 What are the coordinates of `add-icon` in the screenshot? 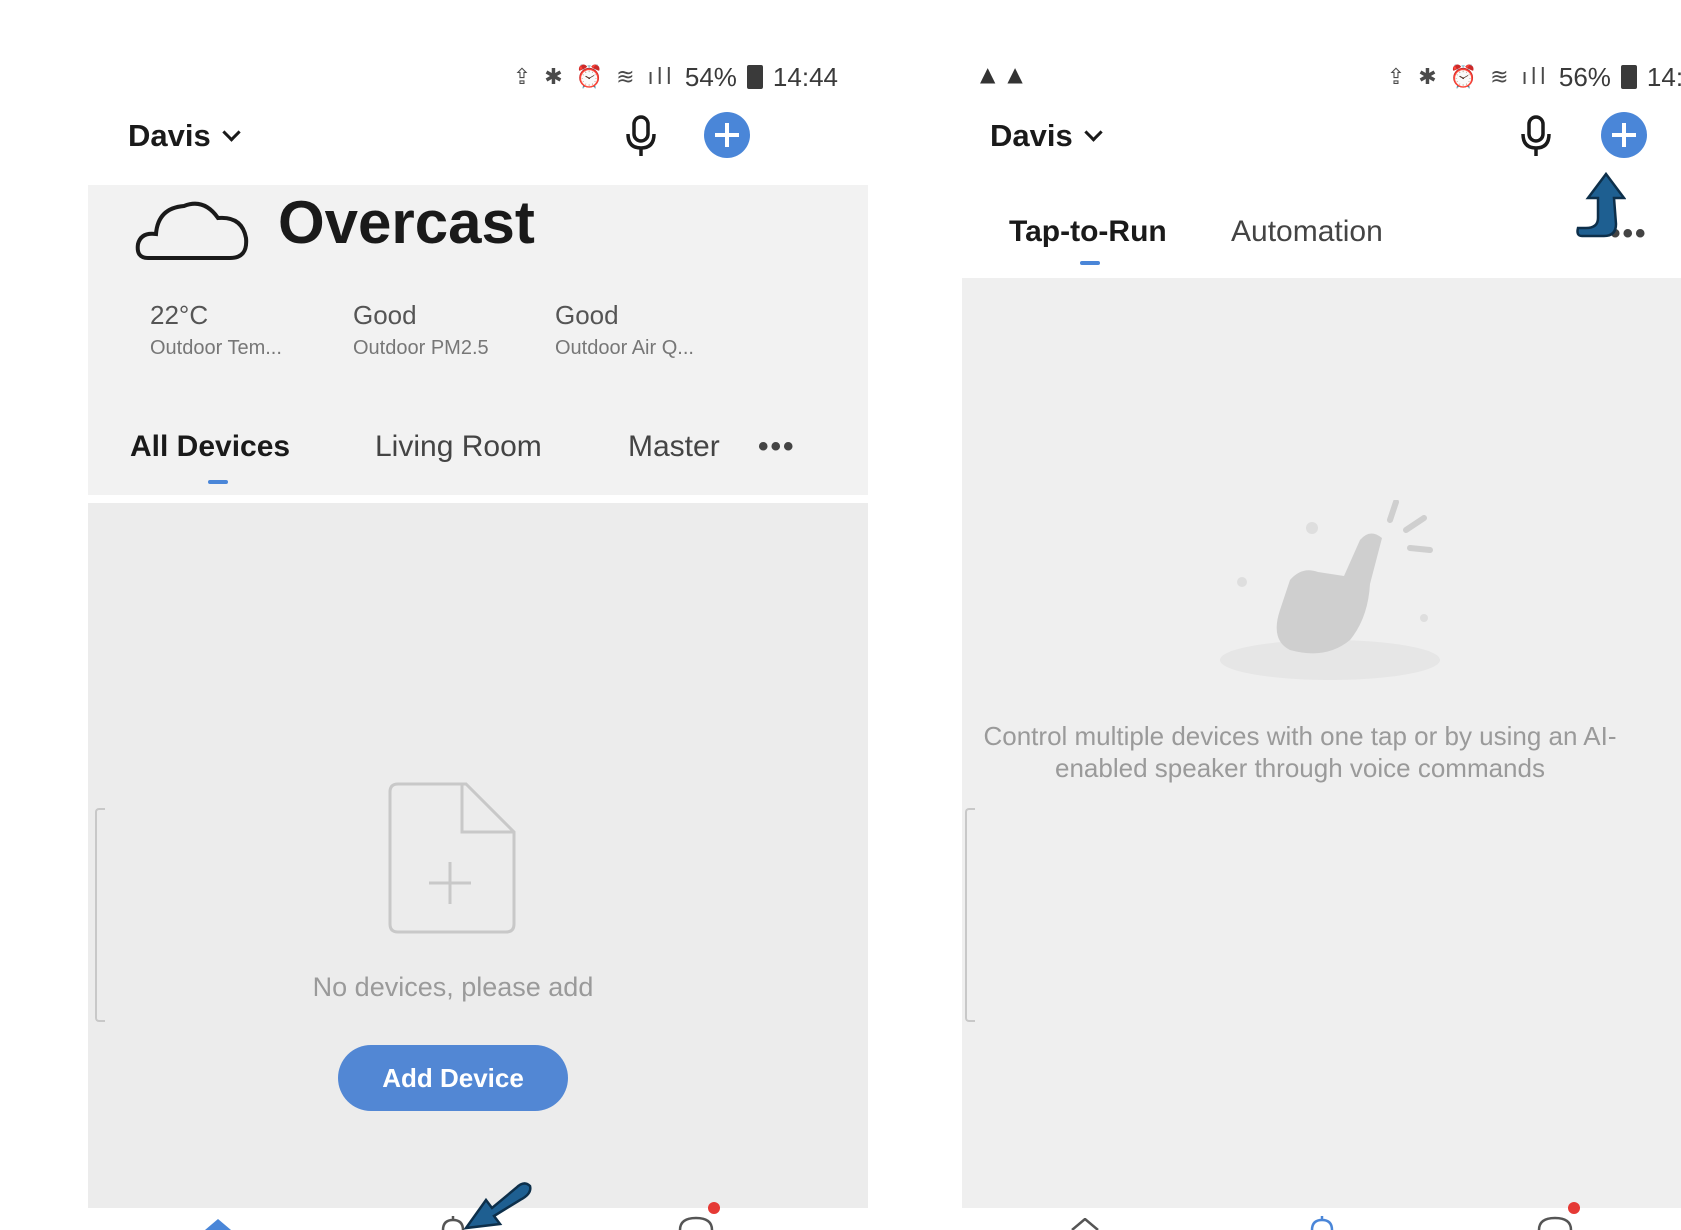 It's located at (727, 135).